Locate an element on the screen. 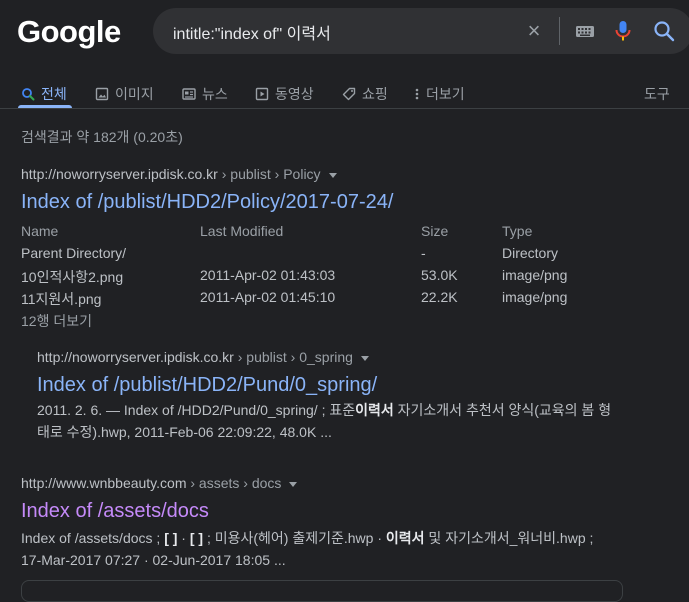  table-header-size: Size is located at coordinates (435, 231).